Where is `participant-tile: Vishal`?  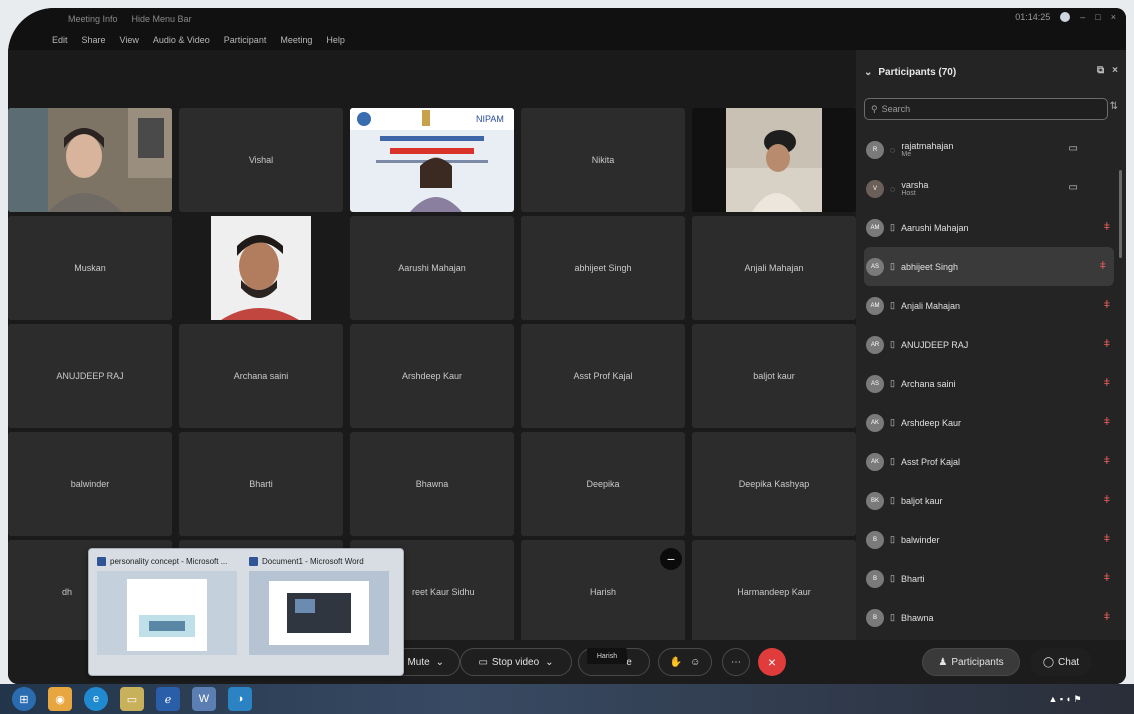 participant-tile: Vishal is located at coordinates (261, 160).